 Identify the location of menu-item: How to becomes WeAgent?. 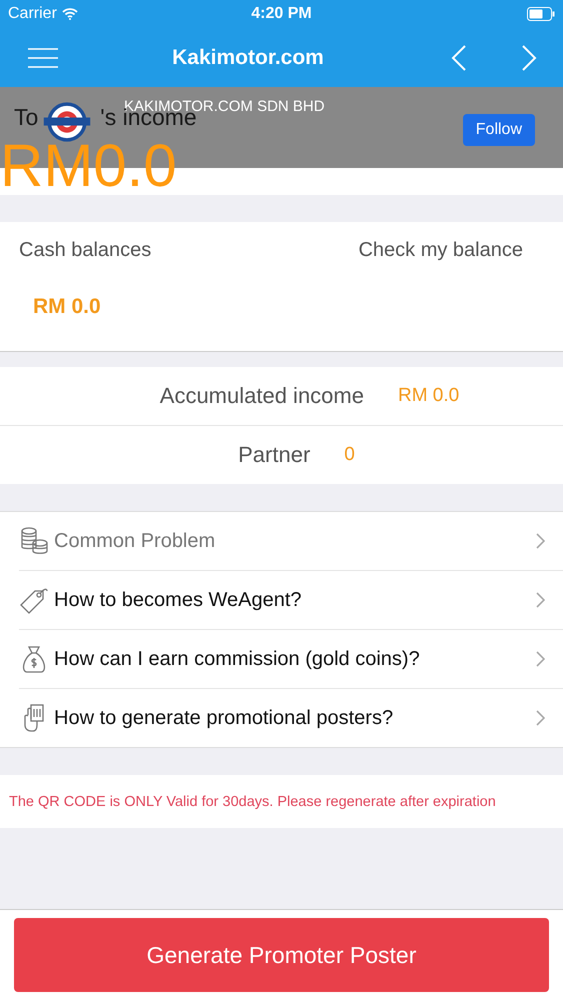
(291, 600).